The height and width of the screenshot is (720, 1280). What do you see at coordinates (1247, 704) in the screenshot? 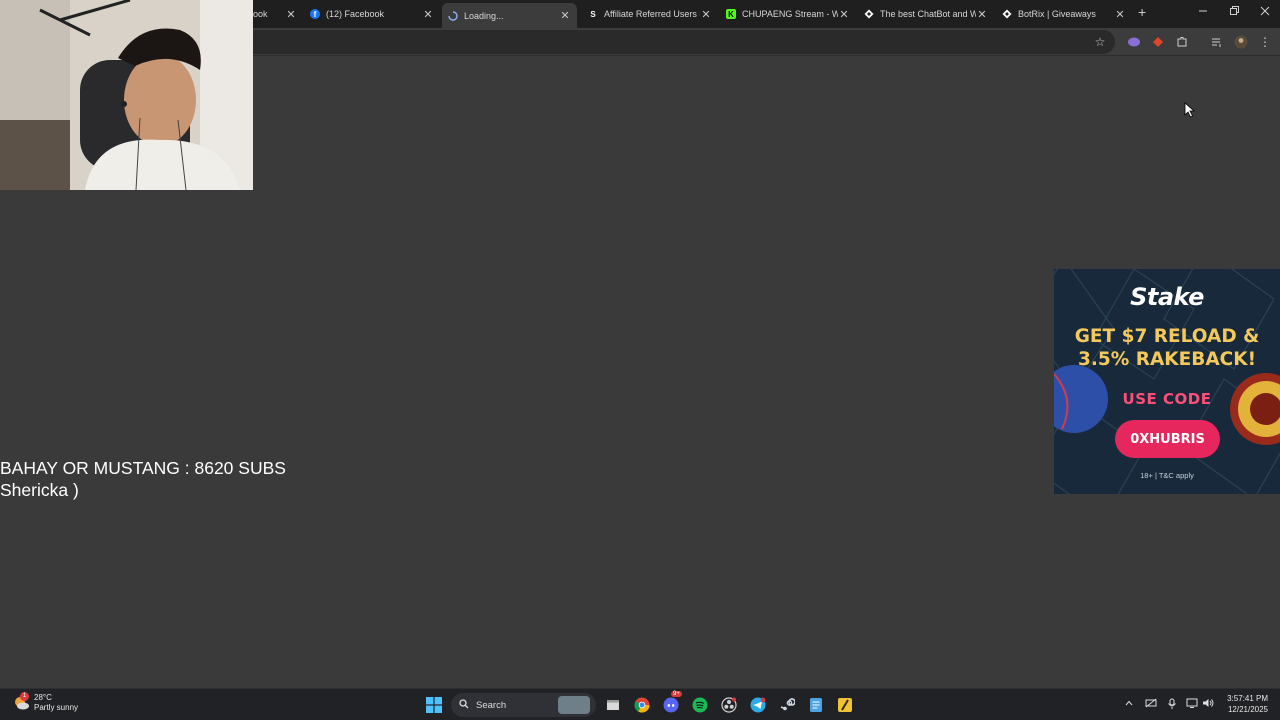
I see `system-clock: 3:57:41 PM 12/21/2025` at bounding box center [1247, 704].